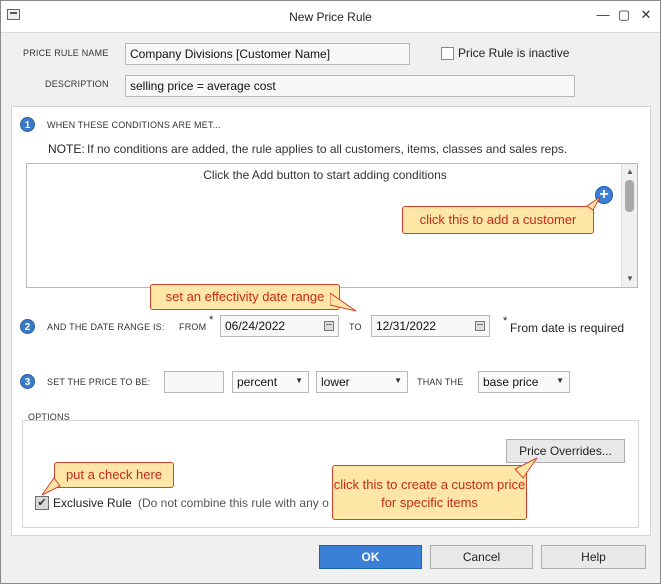 The image size is (661, 584). Describe the element at coordinates (51, 486) in the screenshot. I see `callout-check-here-pointer-icon` at that location.